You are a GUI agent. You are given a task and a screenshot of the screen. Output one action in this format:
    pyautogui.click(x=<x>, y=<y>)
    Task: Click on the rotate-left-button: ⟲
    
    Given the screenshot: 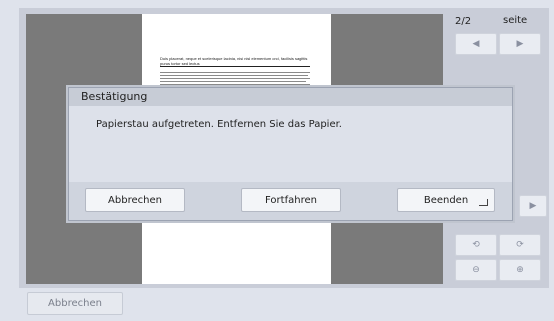 What is the action you would take?
    pyautogui.click(x=476, y=245)
    